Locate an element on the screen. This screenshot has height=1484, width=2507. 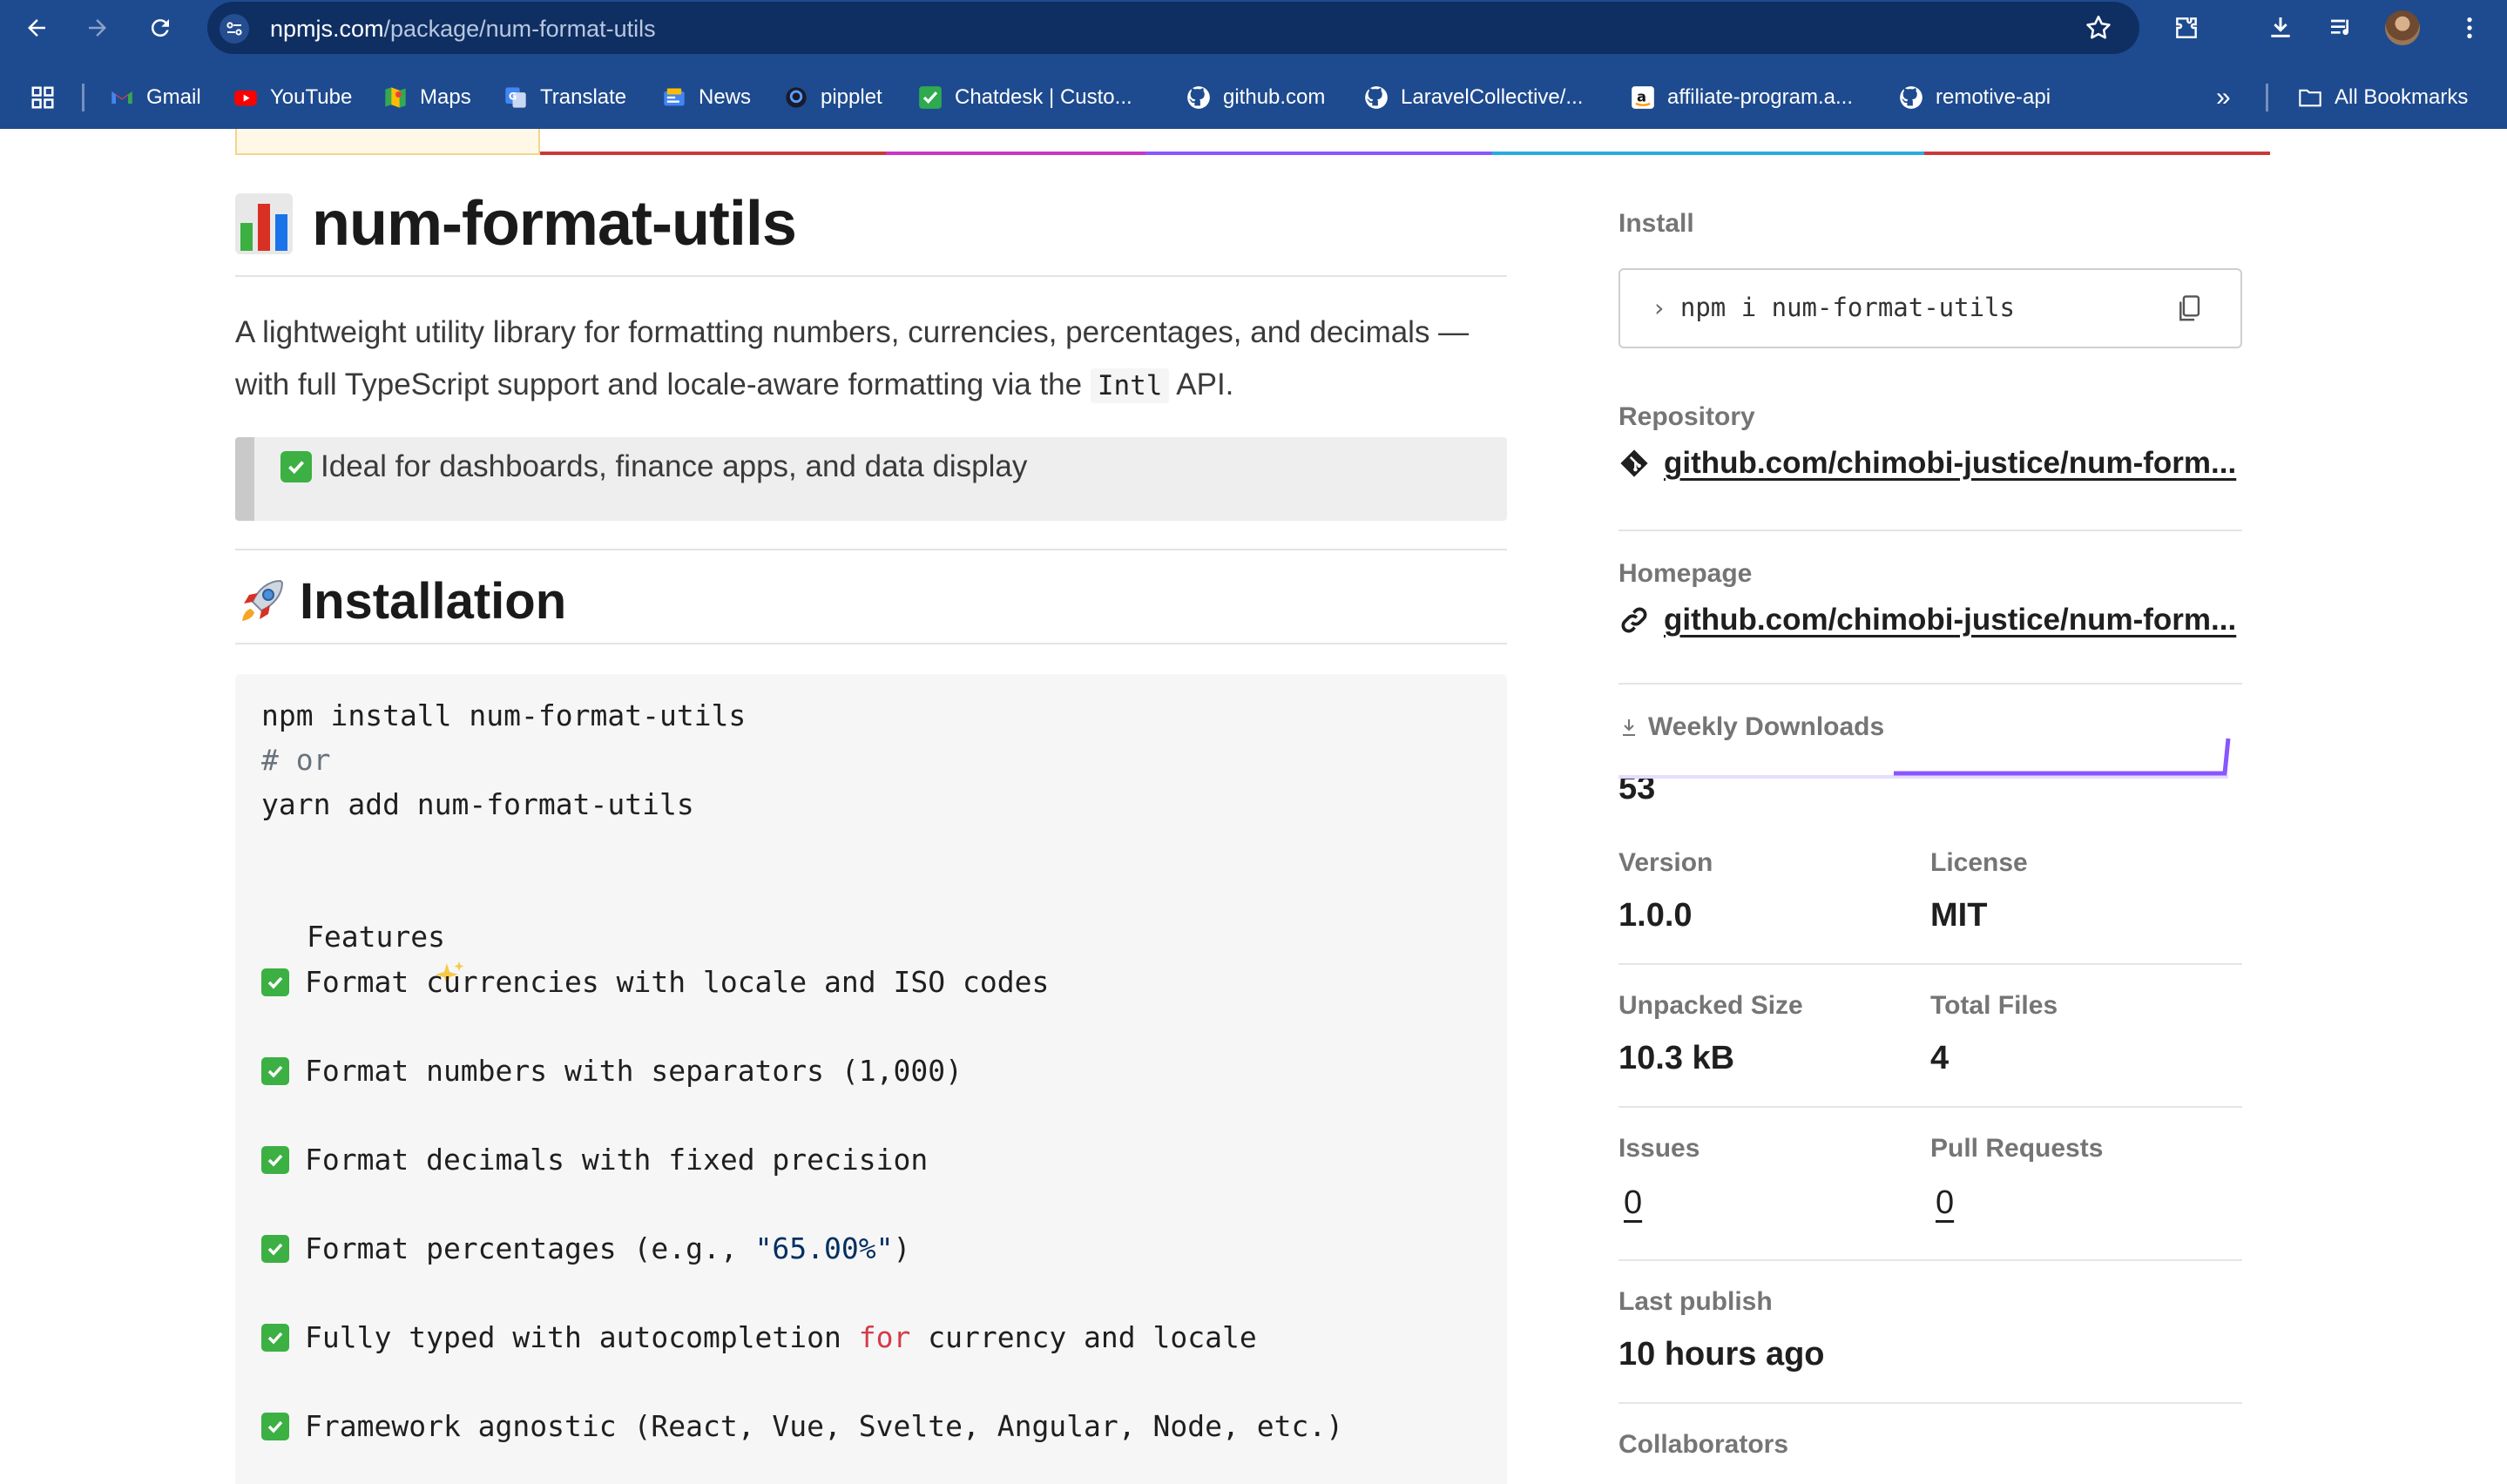
install-label: Install is located at coordinates (1656, 224).